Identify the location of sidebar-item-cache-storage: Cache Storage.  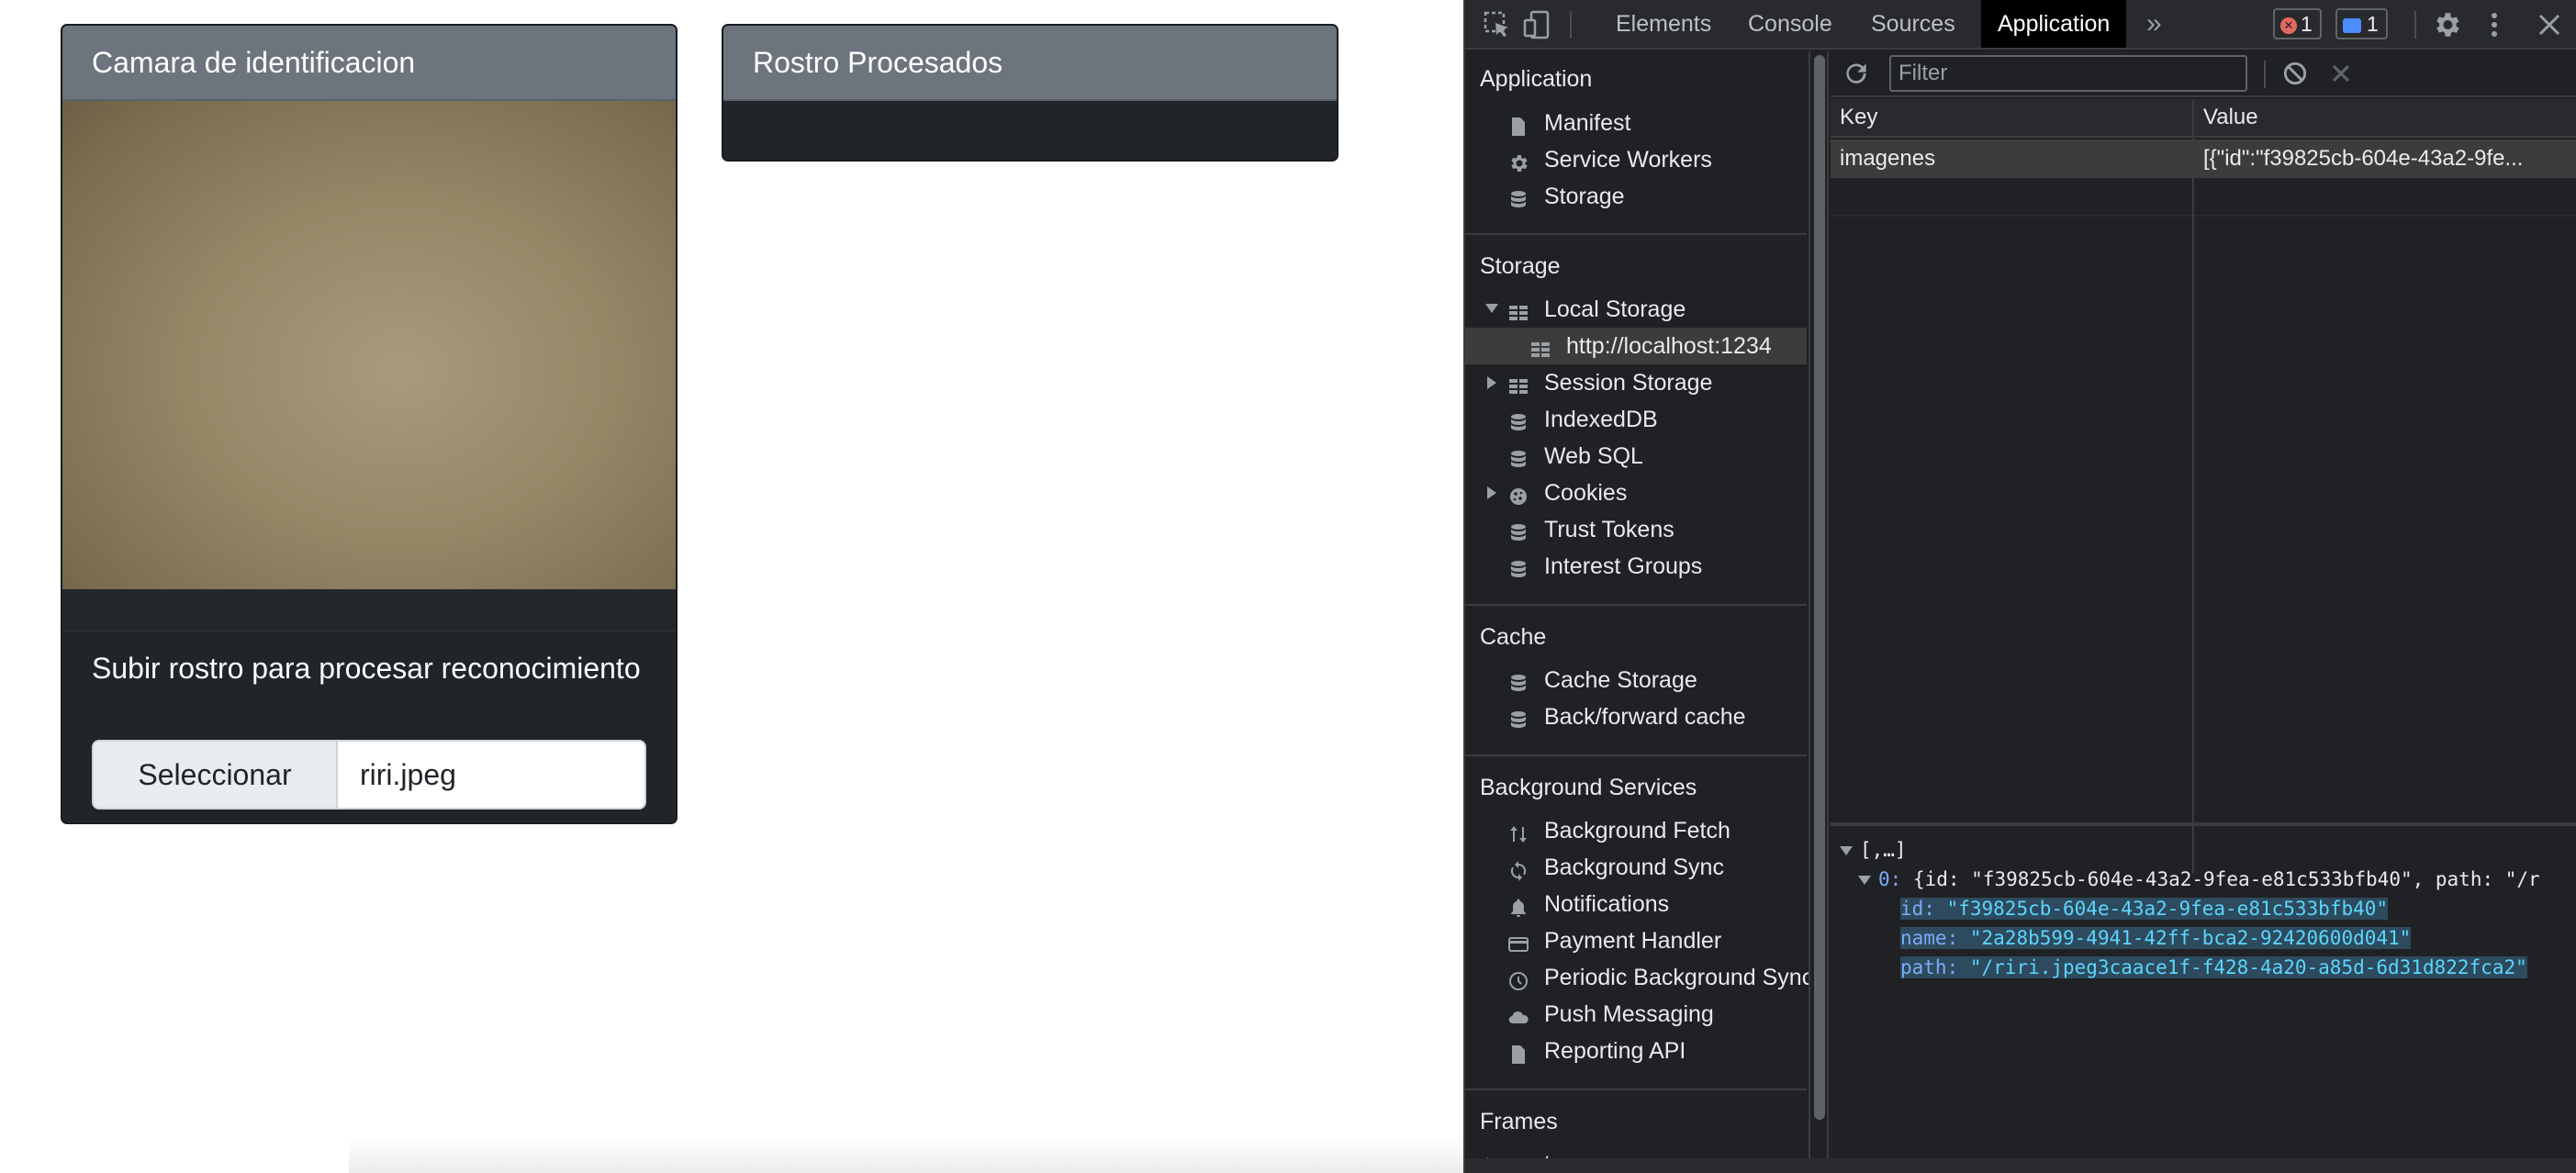
(1636, 680).